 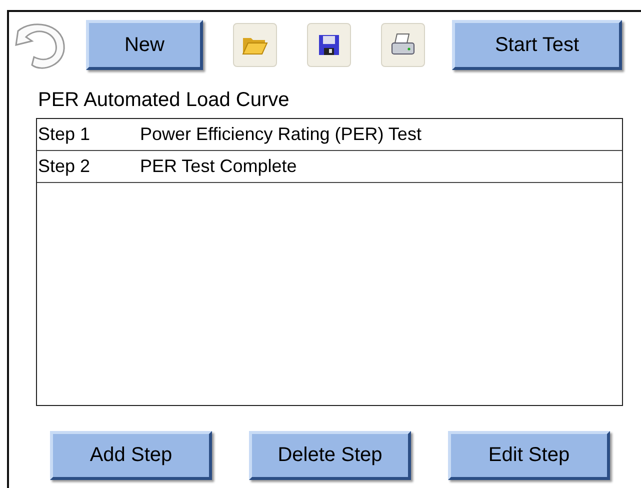 What do you see at coordinates (330, 455) in the screenshot?
I see `step-button: Delete Step` at bounding box center [330, 455].